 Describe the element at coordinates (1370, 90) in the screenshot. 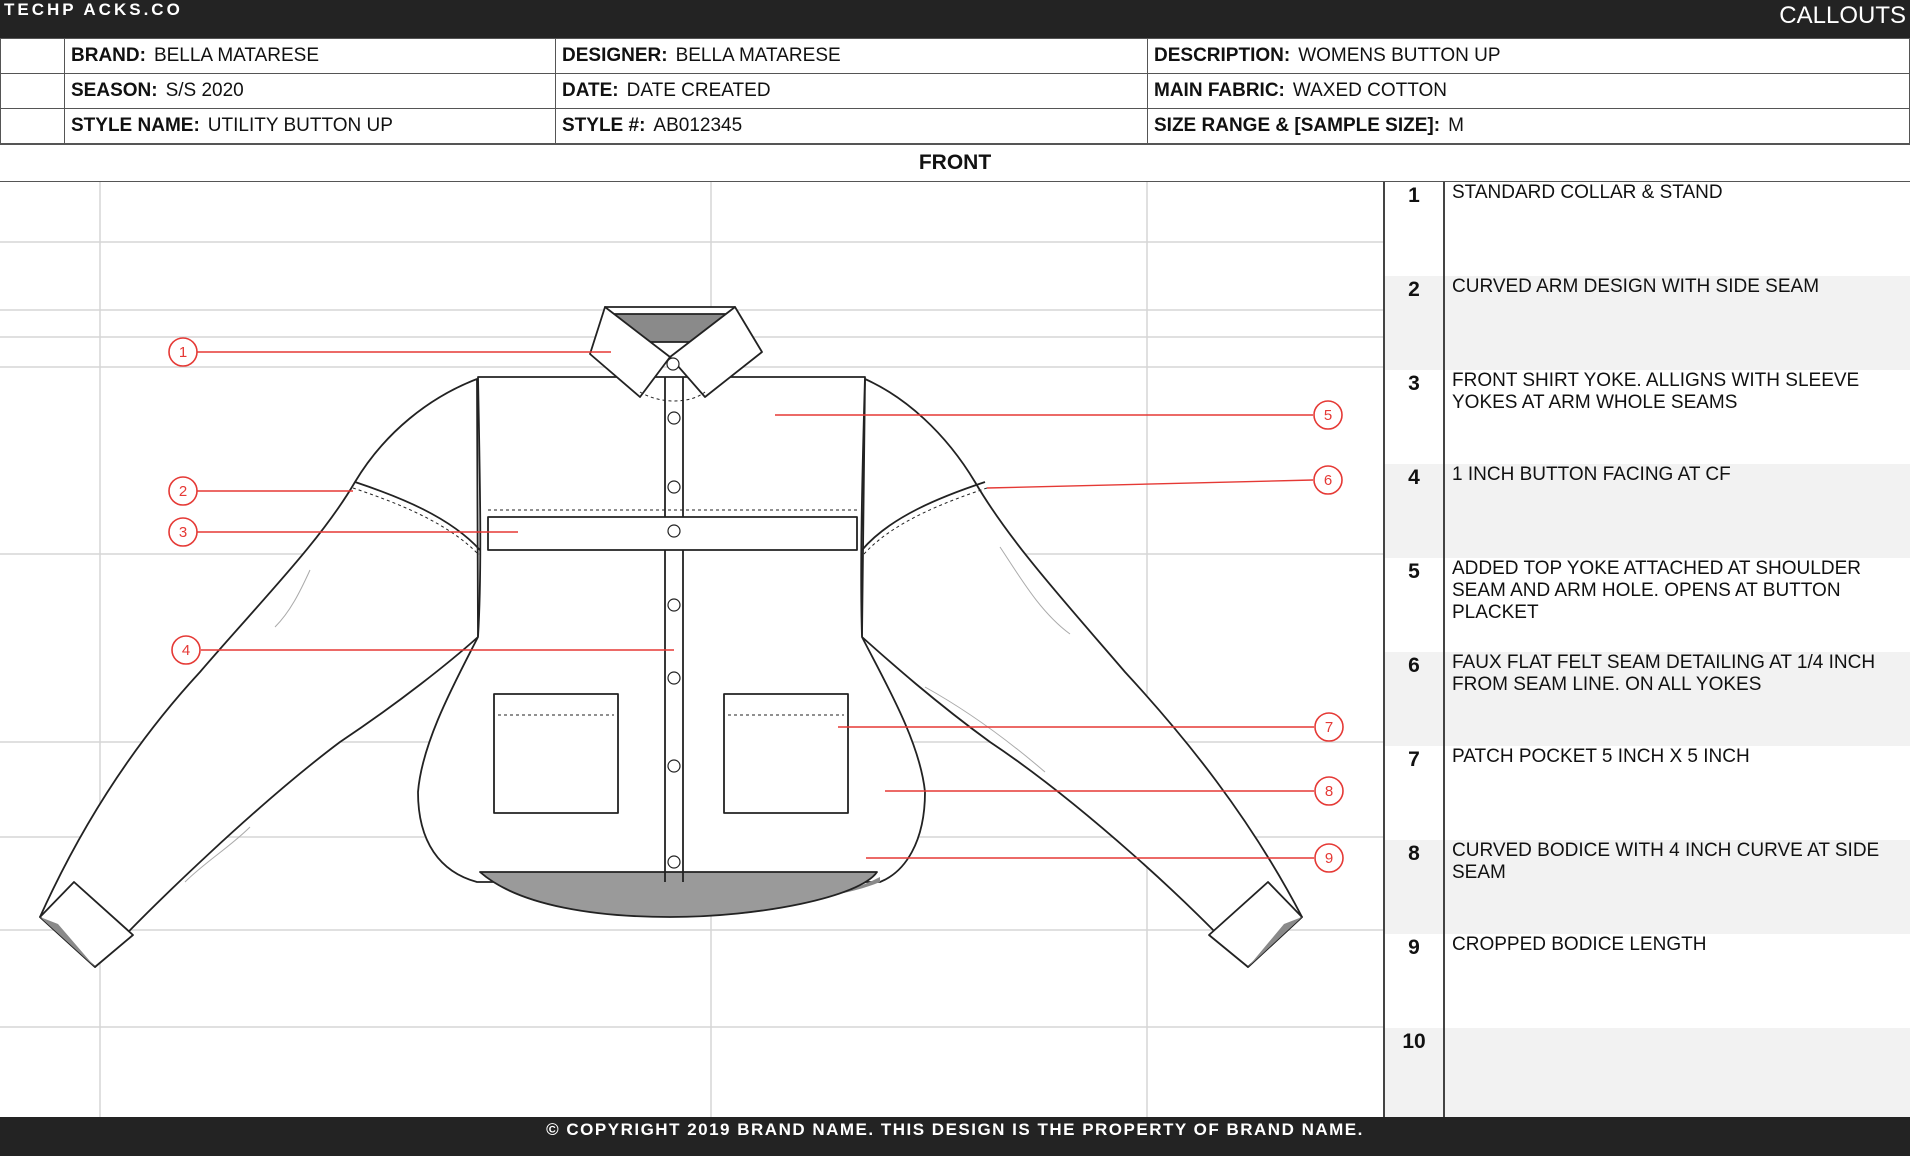

I see `fabric-value: WAXED COTTON` at that location.